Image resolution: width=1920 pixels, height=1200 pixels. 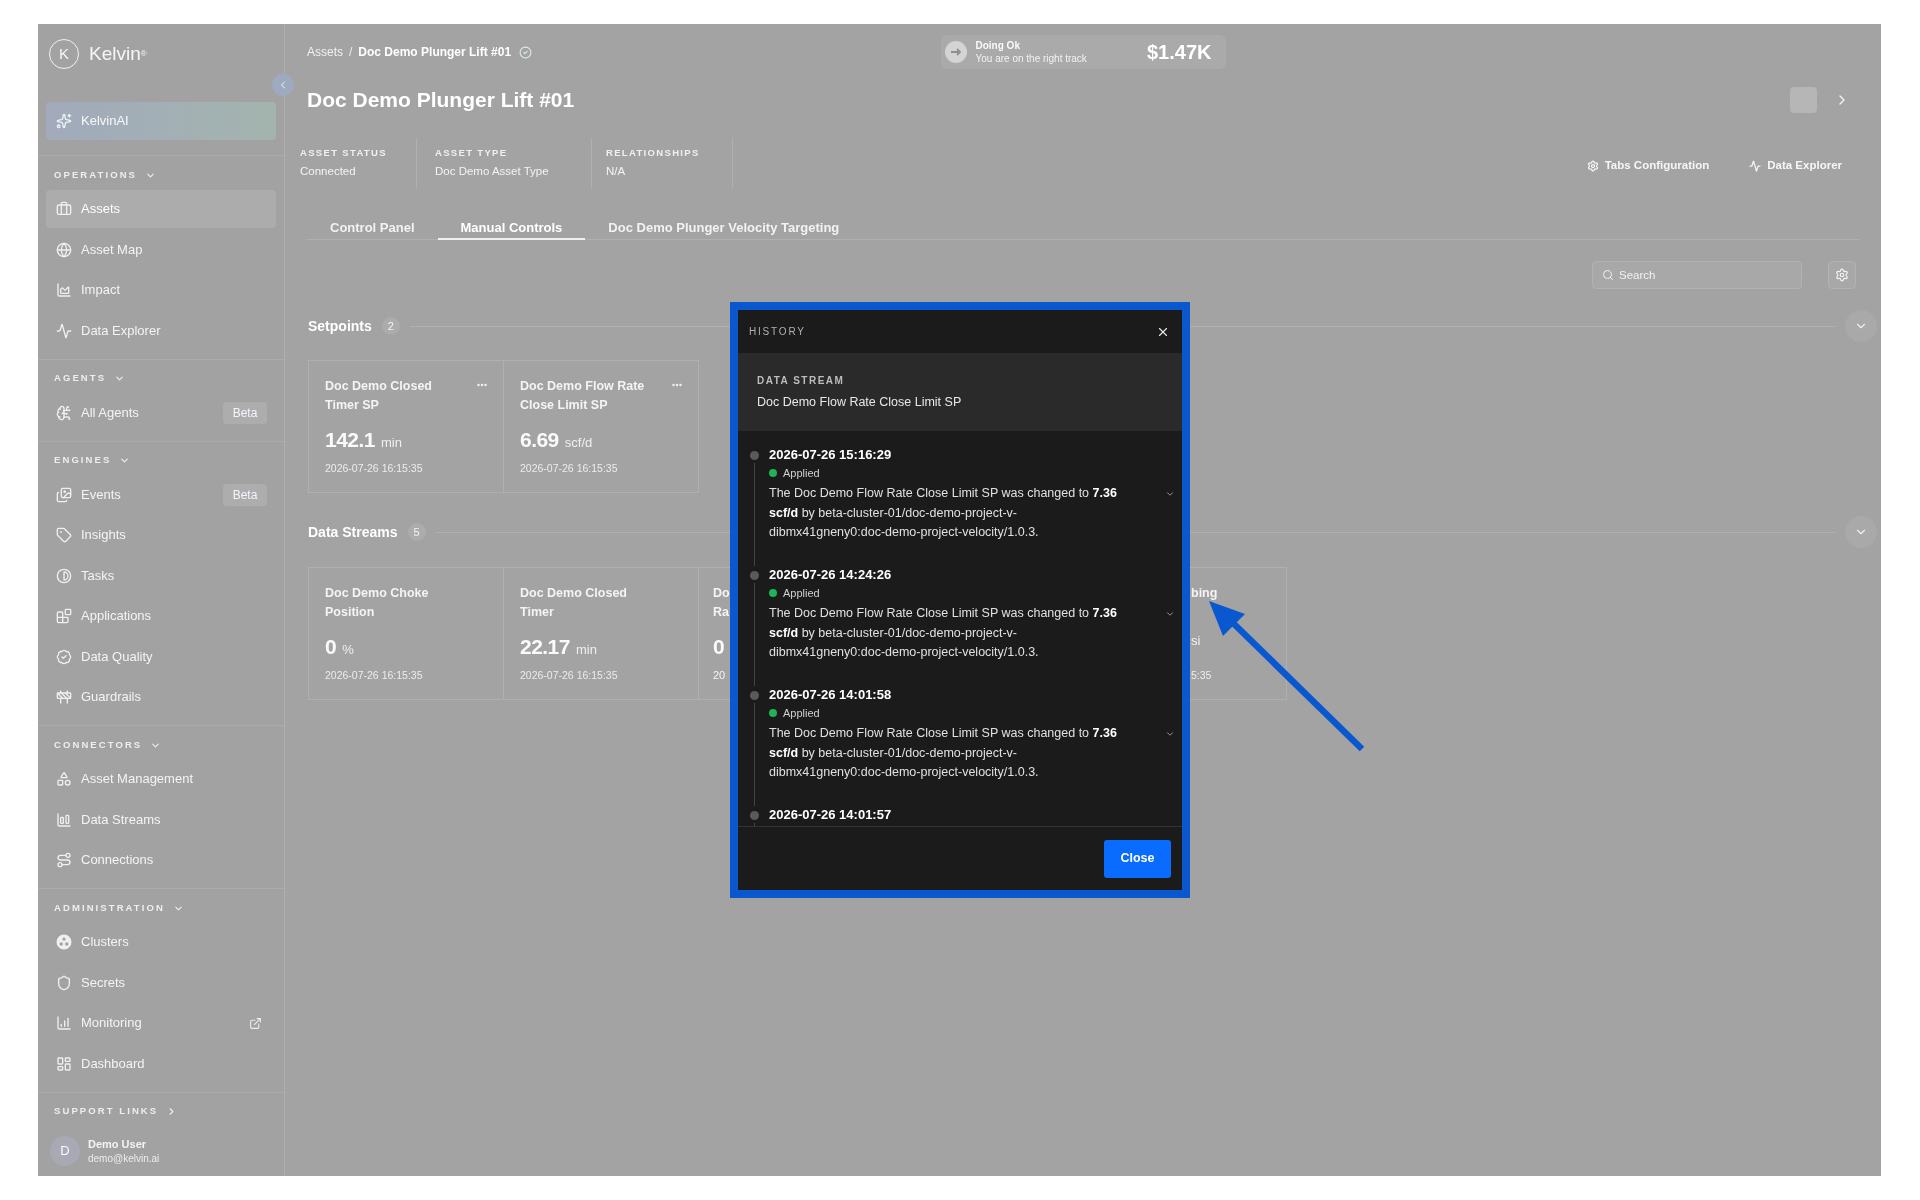 I want to click on section-toggle: AGENTS, so click(x=82, y=378).